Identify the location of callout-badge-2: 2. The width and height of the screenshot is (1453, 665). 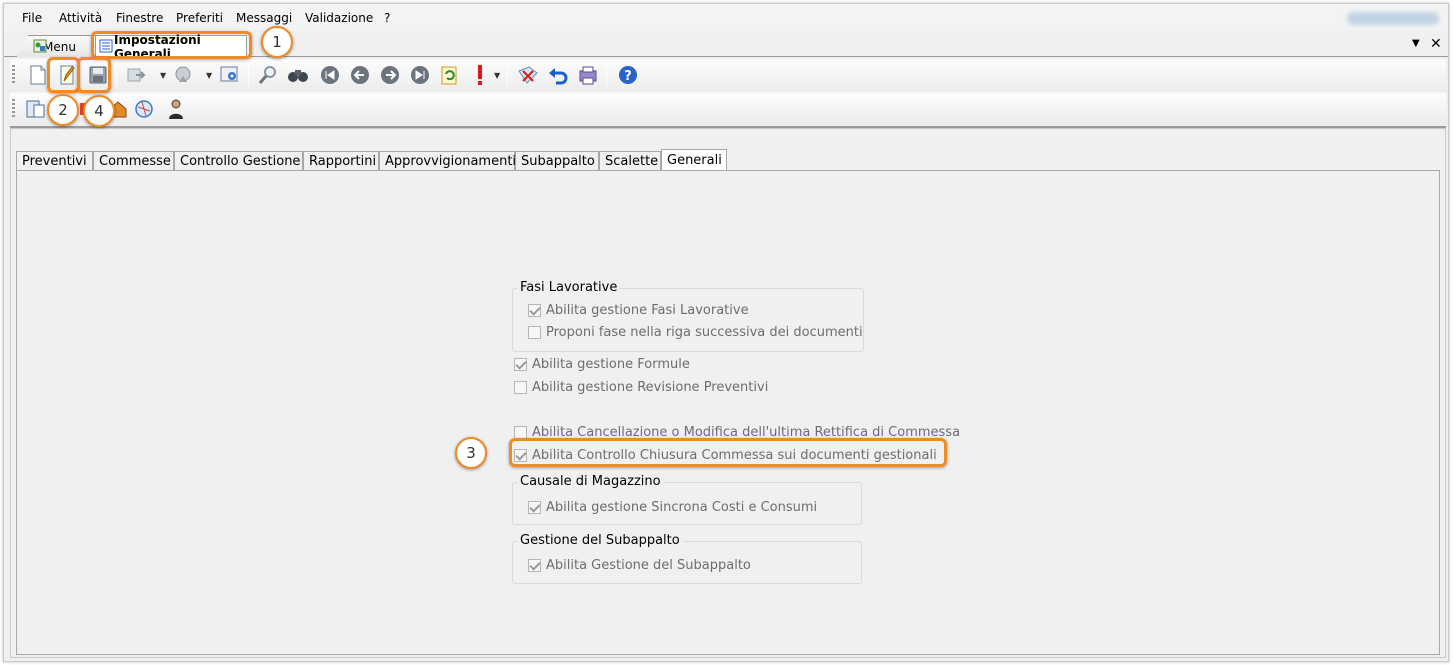
(63, 110).